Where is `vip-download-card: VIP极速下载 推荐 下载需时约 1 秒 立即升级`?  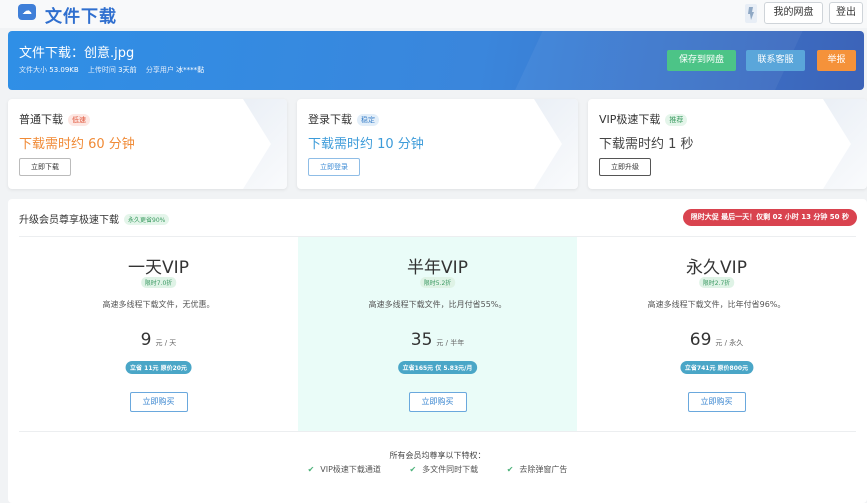 vip-download-card: VIP极速下载 推荐 下载需时约 1 秒 立即升级 is located at coordinates (727, 144).